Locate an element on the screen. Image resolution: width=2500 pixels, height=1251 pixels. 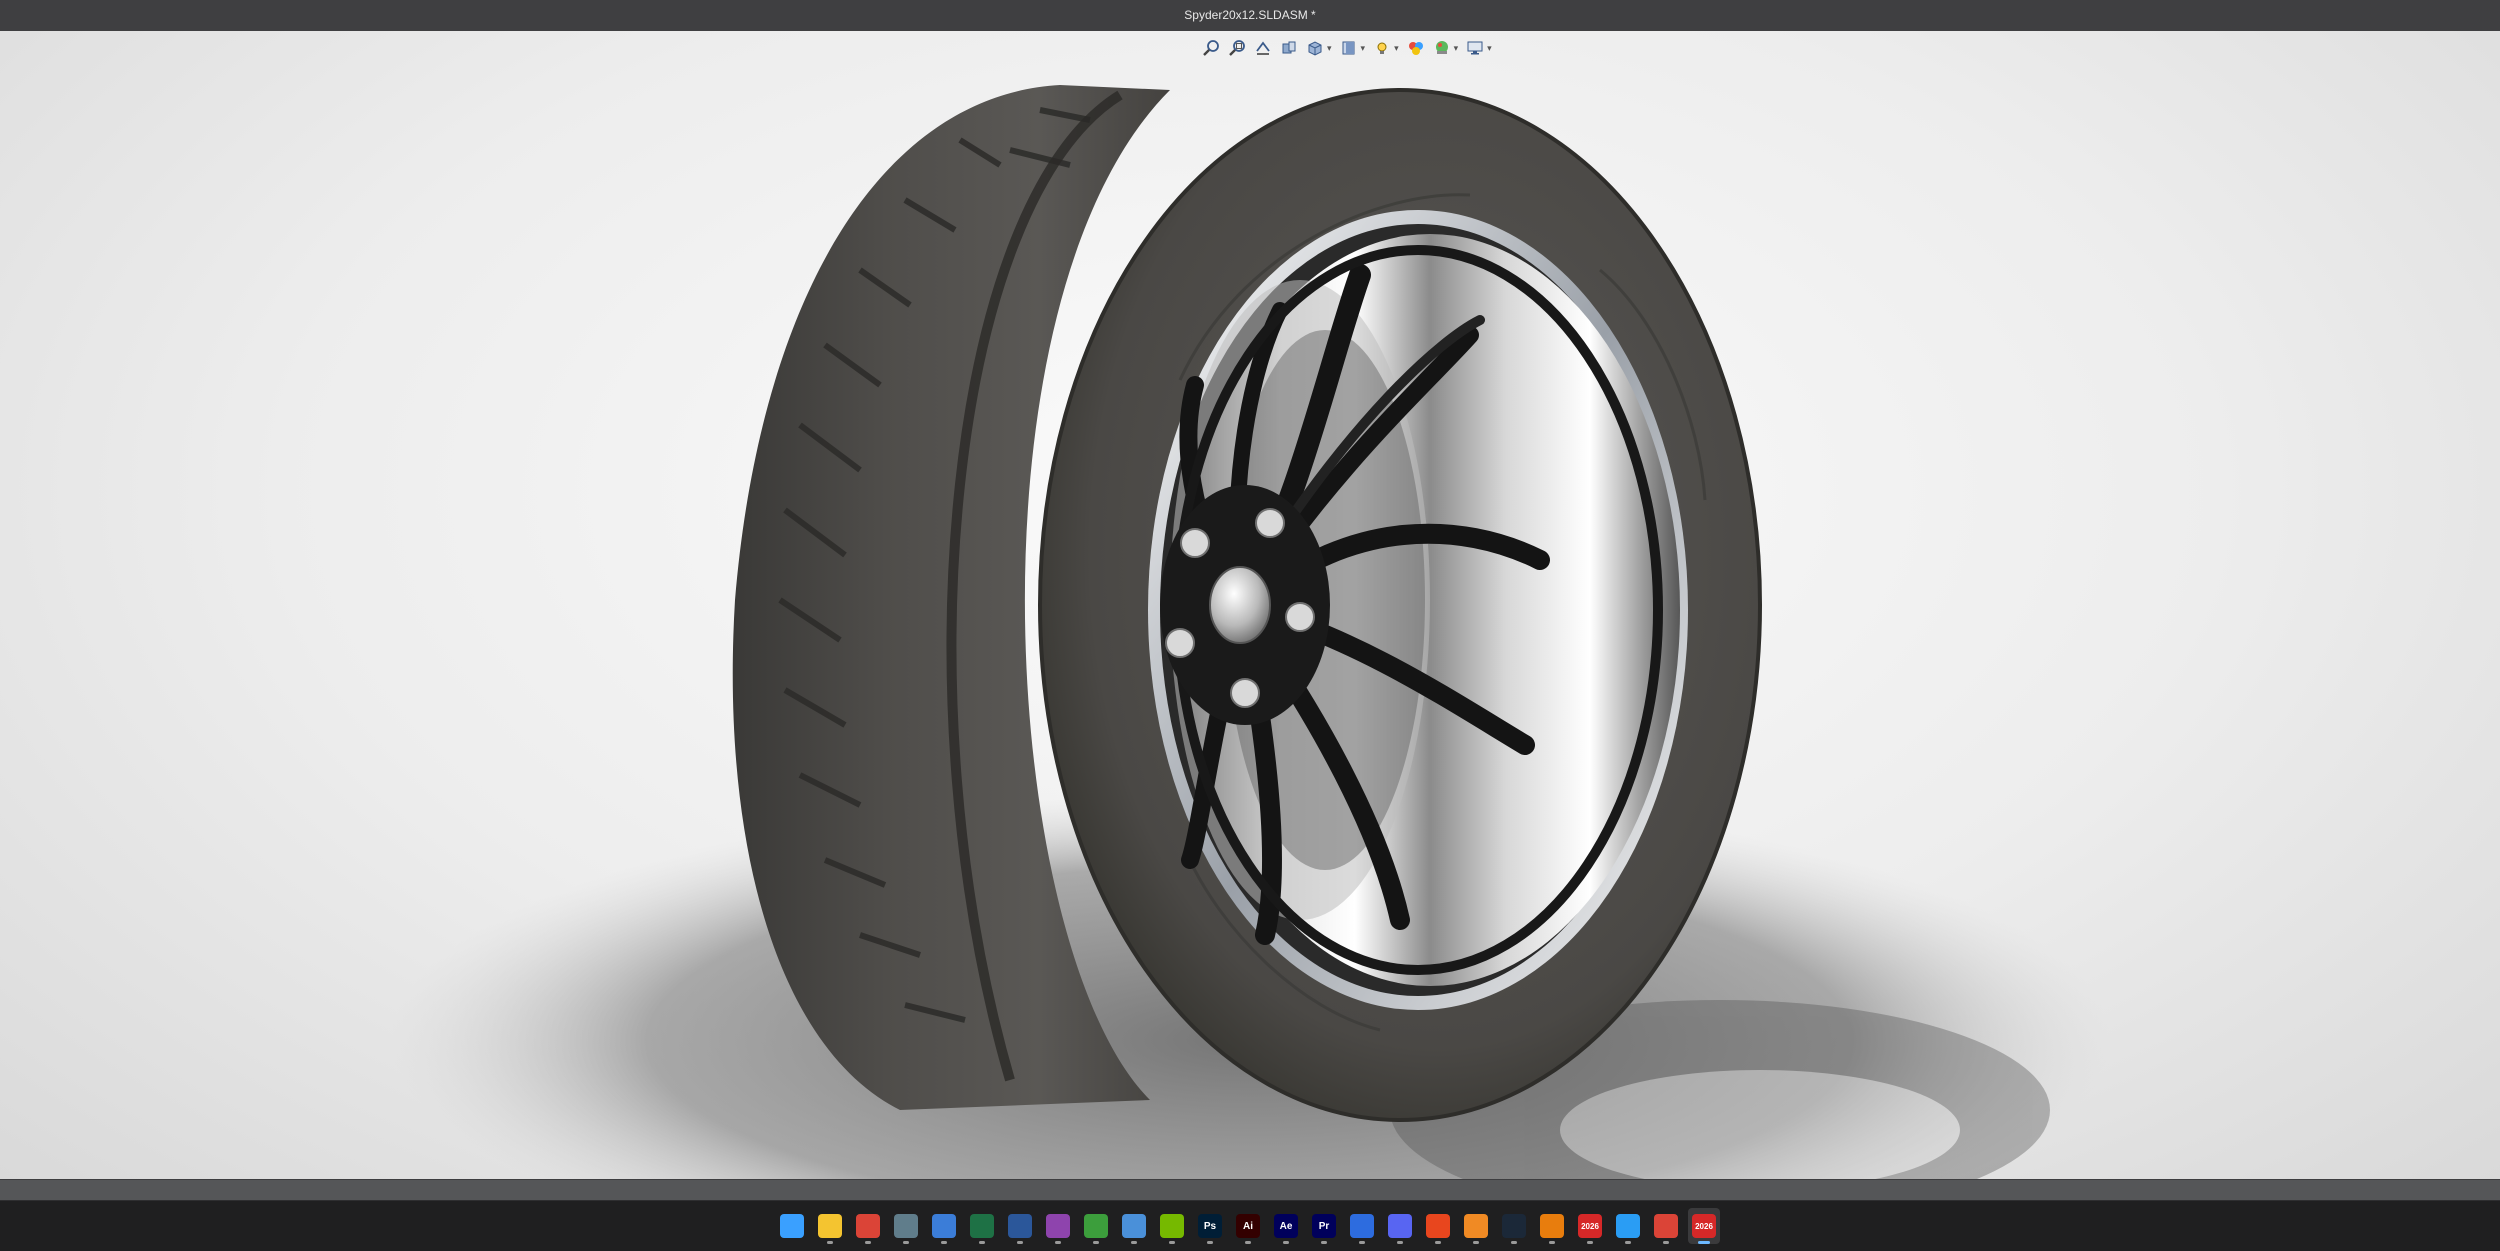
file-explorer-icon is located at coordinates (830, 1226).